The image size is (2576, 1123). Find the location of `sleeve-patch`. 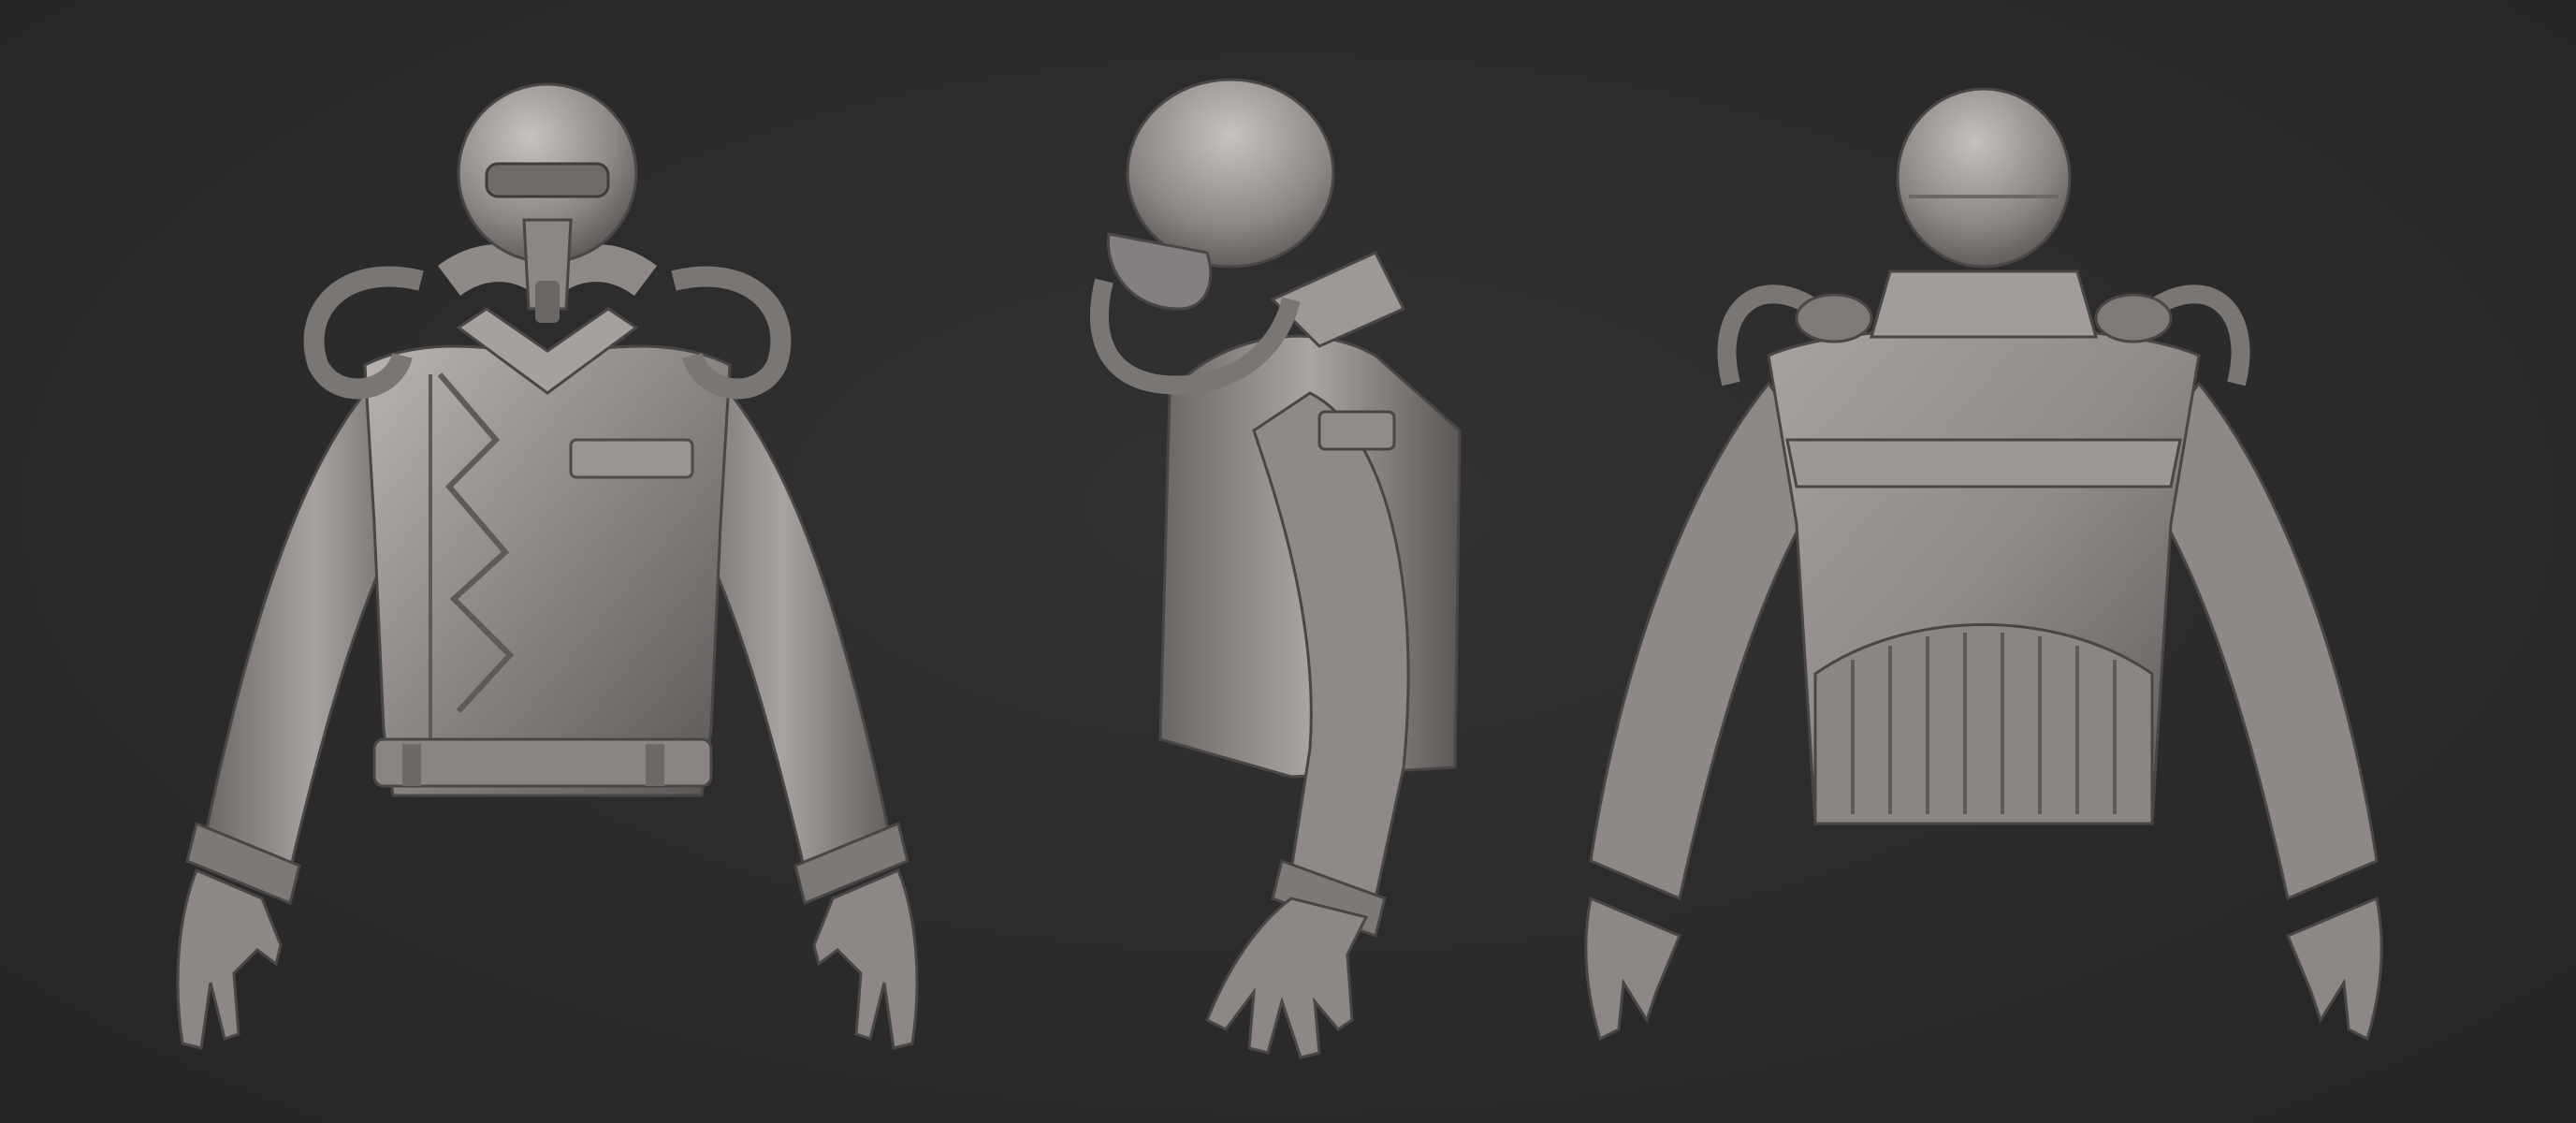

sleeve-patch is located at coordinates (1356, 430).